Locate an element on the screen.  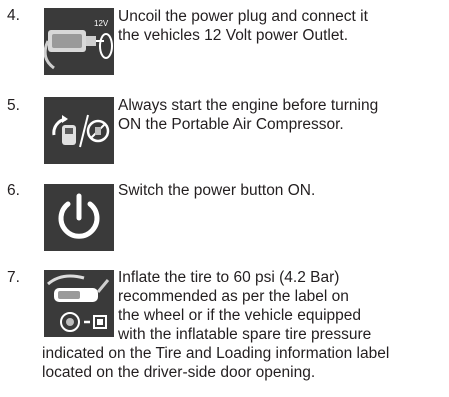
step-line: recommended as per the label on is located at coordinates (233, 296).